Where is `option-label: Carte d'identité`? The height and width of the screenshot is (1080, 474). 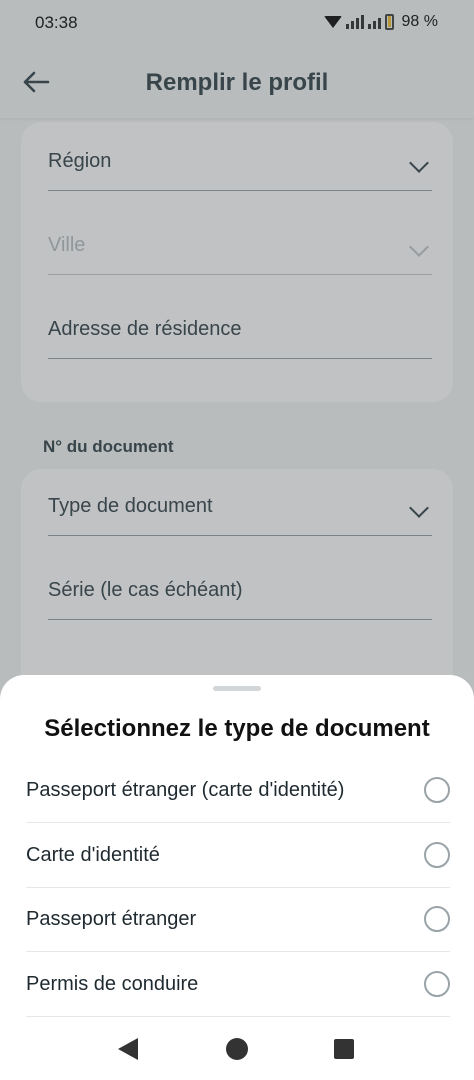
option-label: Carte d'identité is located at coordinates (93, 855).